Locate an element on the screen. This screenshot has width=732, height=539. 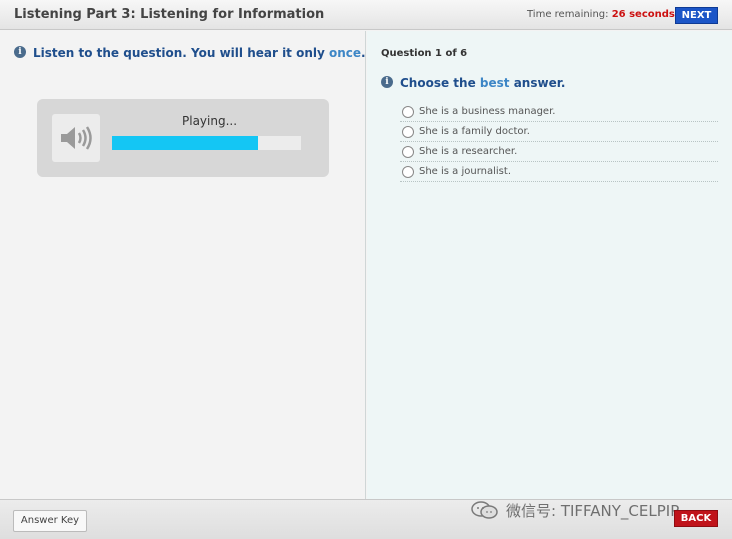
prompt-highlight: best is located at coordinates (494, 83).